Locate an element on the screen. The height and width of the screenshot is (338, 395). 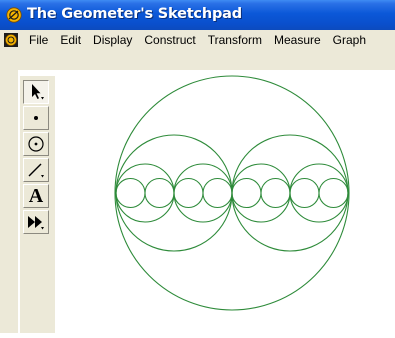
title-bar: The Geometer's Sketchpad is located at coordinates (197, 15).